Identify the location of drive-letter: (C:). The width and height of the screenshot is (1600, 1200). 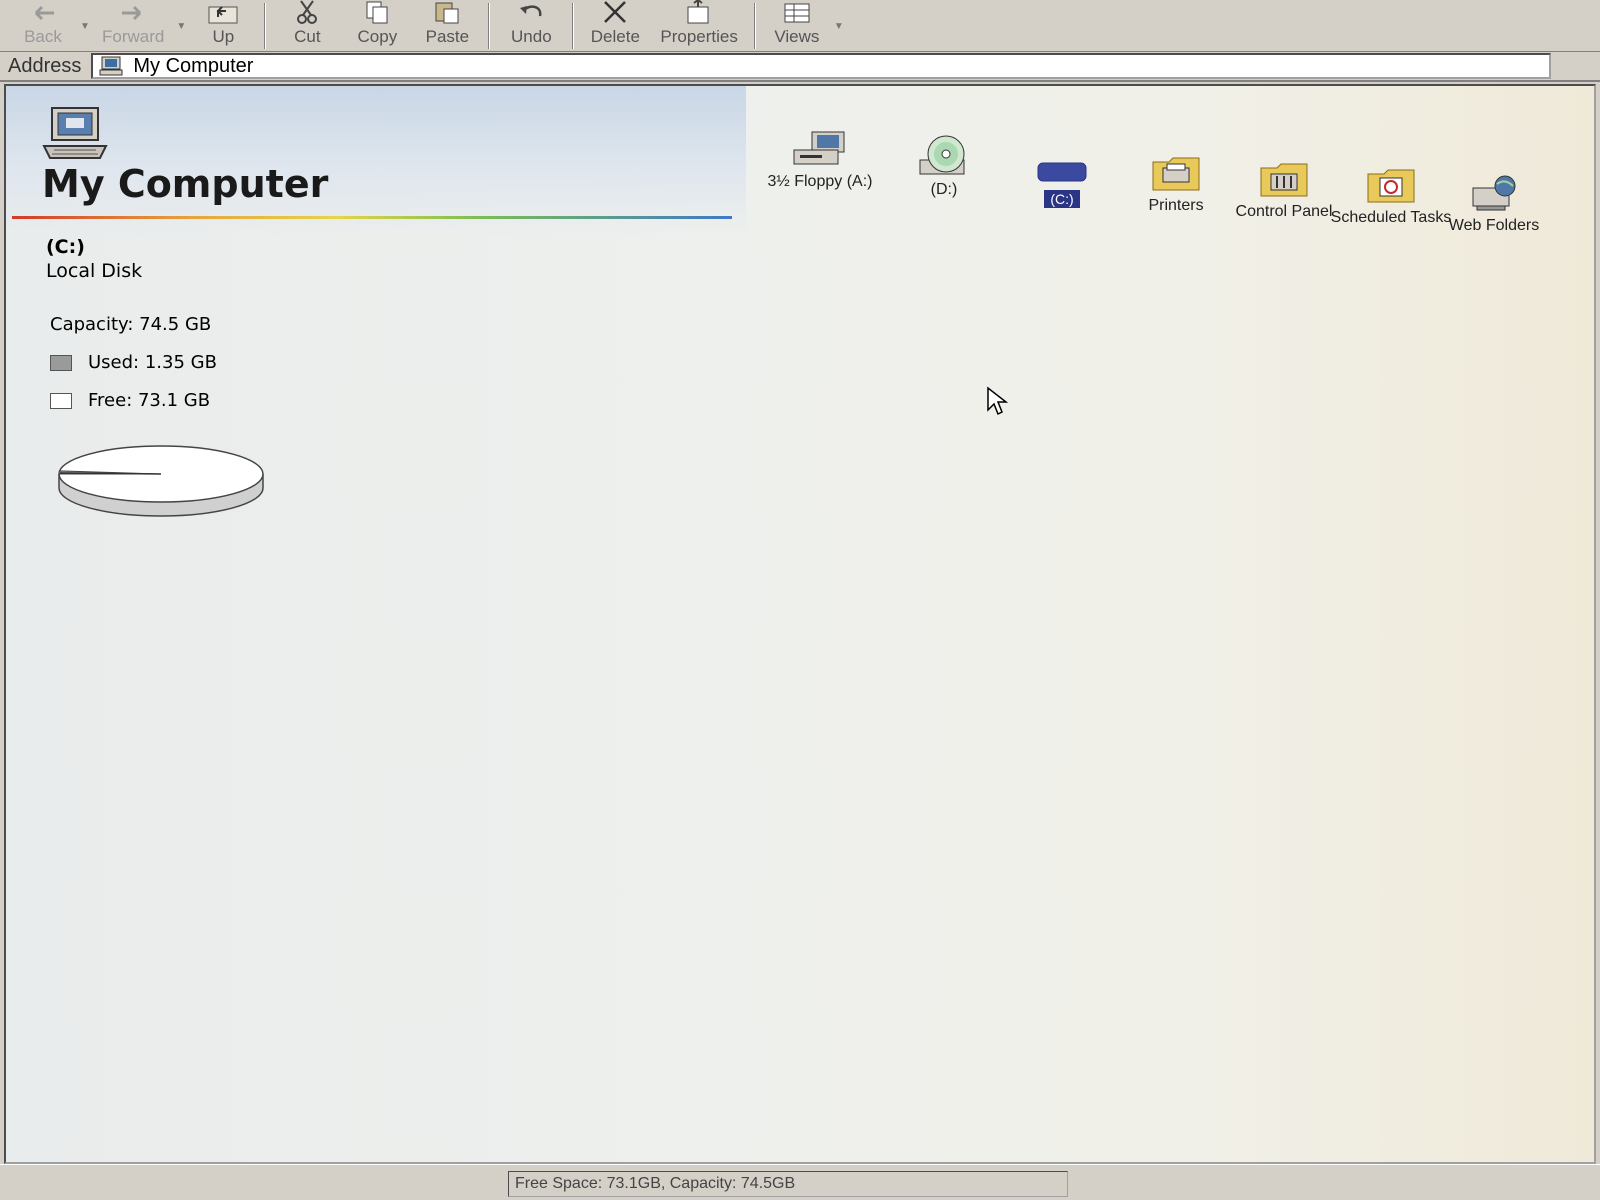
(65, 247).